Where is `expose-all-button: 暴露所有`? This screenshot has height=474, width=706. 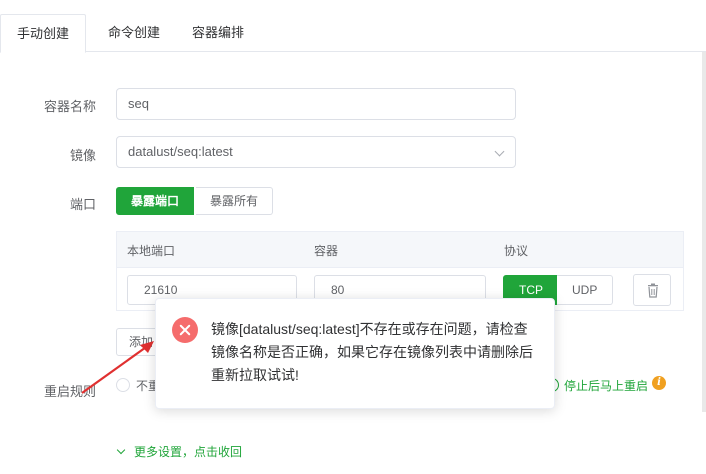
expose-all-button: 暴露所有 is located at coordinates (235, 201).